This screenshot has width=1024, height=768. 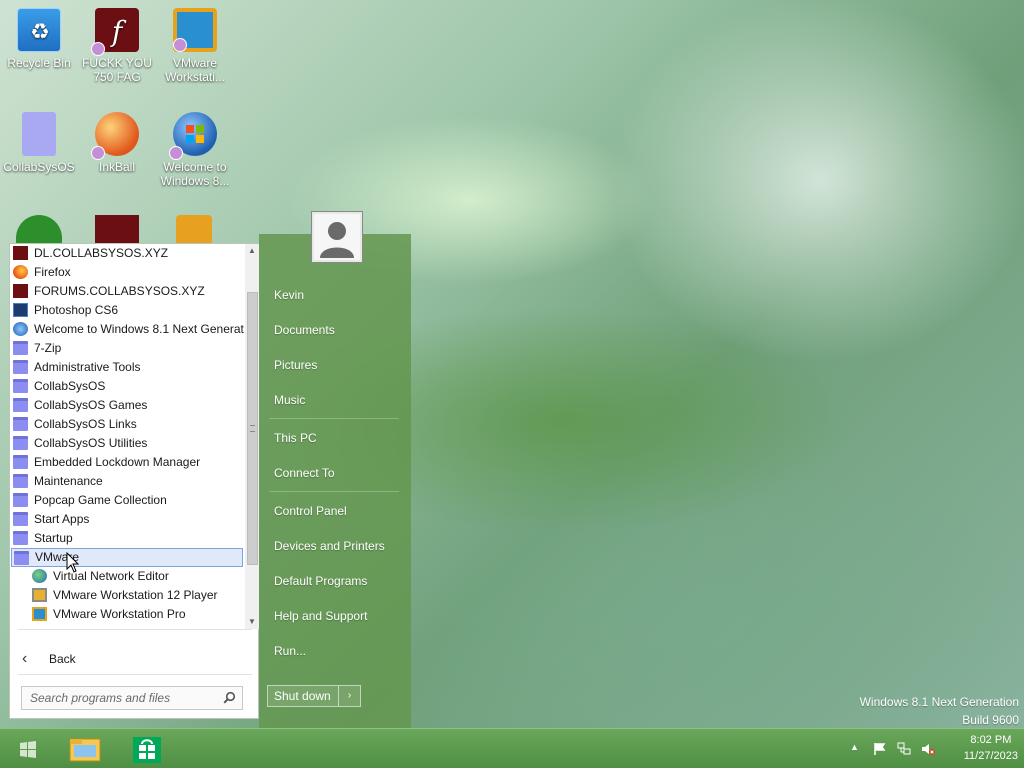 What do you see at coordinates (127, 405) in the screenshot?
I see `program-folder: CollabSysOS Games` at bounding box center [127, 405].